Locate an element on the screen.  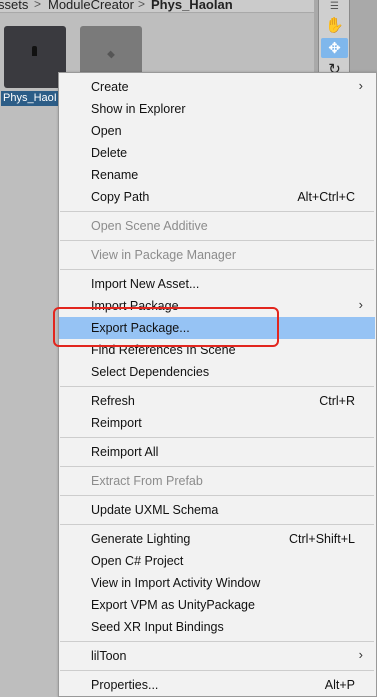
menu-item-label: Find References In Scene is located at coordinates (163, 350).